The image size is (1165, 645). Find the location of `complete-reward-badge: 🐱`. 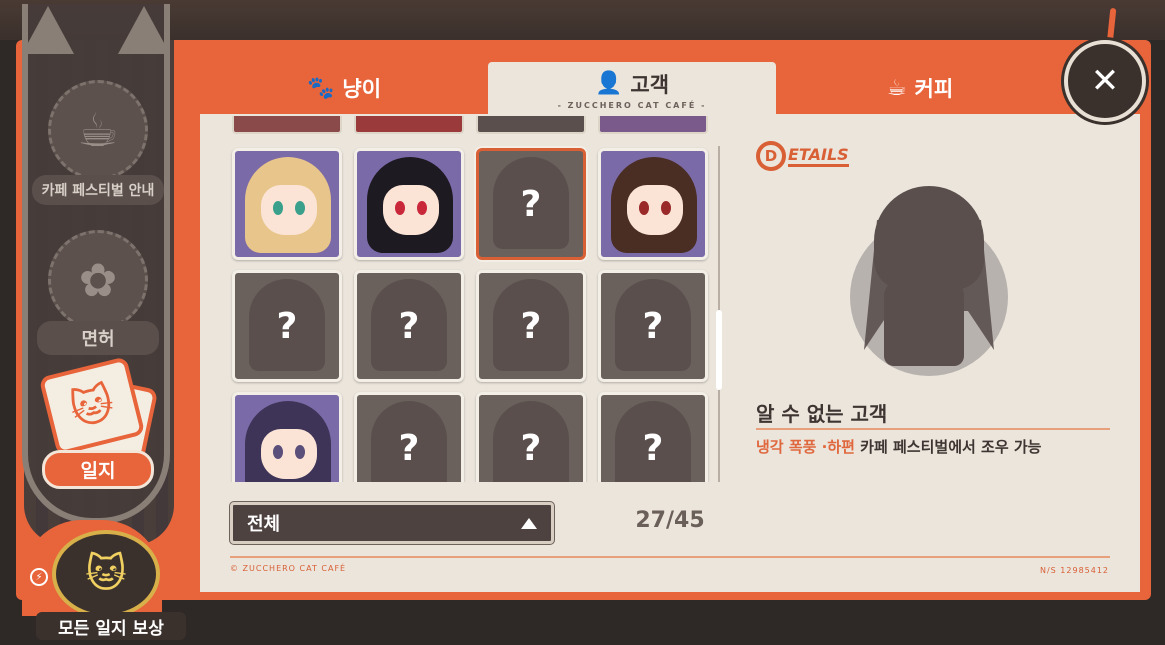

complete-reward-badge: 🐱 is located at coordinates (106, 574).